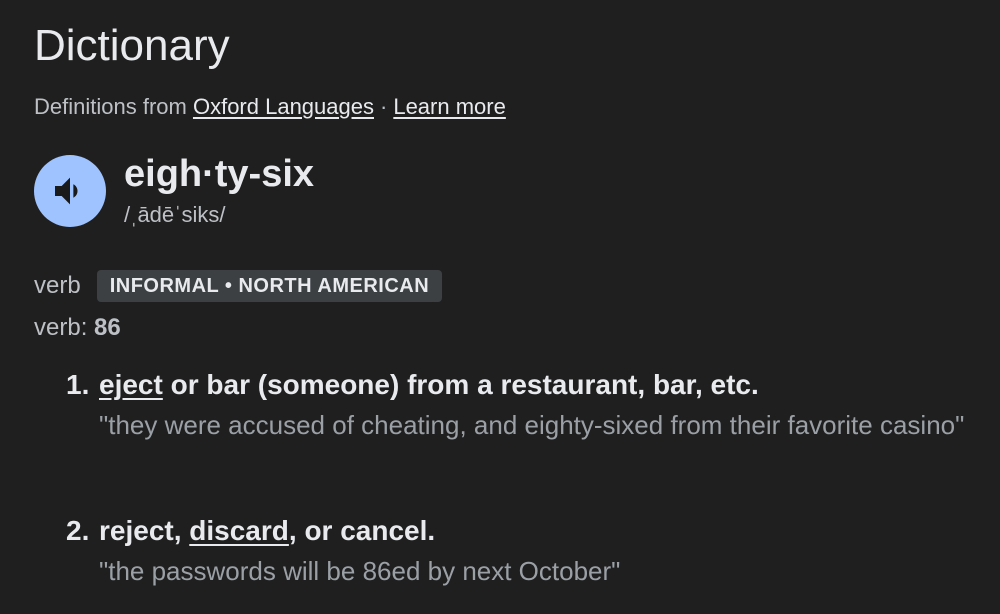 This screenshot has width=1000, height=614. I want to click on dictionary-title: Dictionary, so click(132, 45).